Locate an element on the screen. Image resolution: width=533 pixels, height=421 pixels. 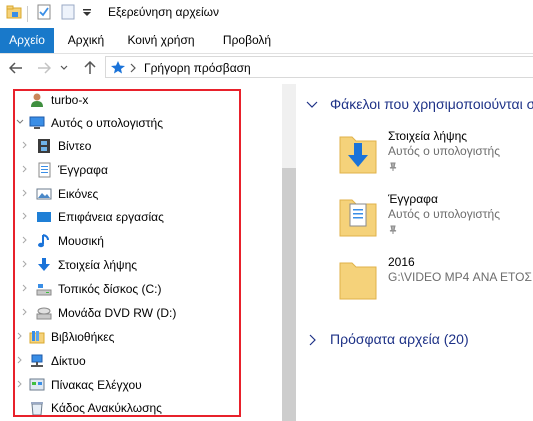
divider is located at coordinates (27, 14).